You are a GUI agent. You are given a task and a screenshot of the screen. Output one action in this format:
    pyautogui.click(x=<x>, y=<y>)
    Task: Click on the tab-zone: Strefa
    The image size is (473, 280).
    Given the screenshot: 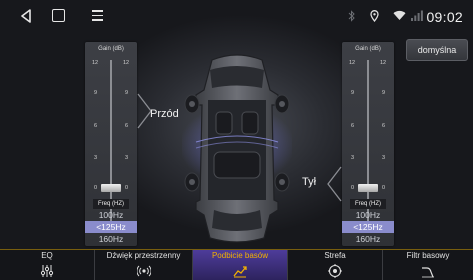 What is the action you would take?
    pyautogui.click(x=335, y=265)
    